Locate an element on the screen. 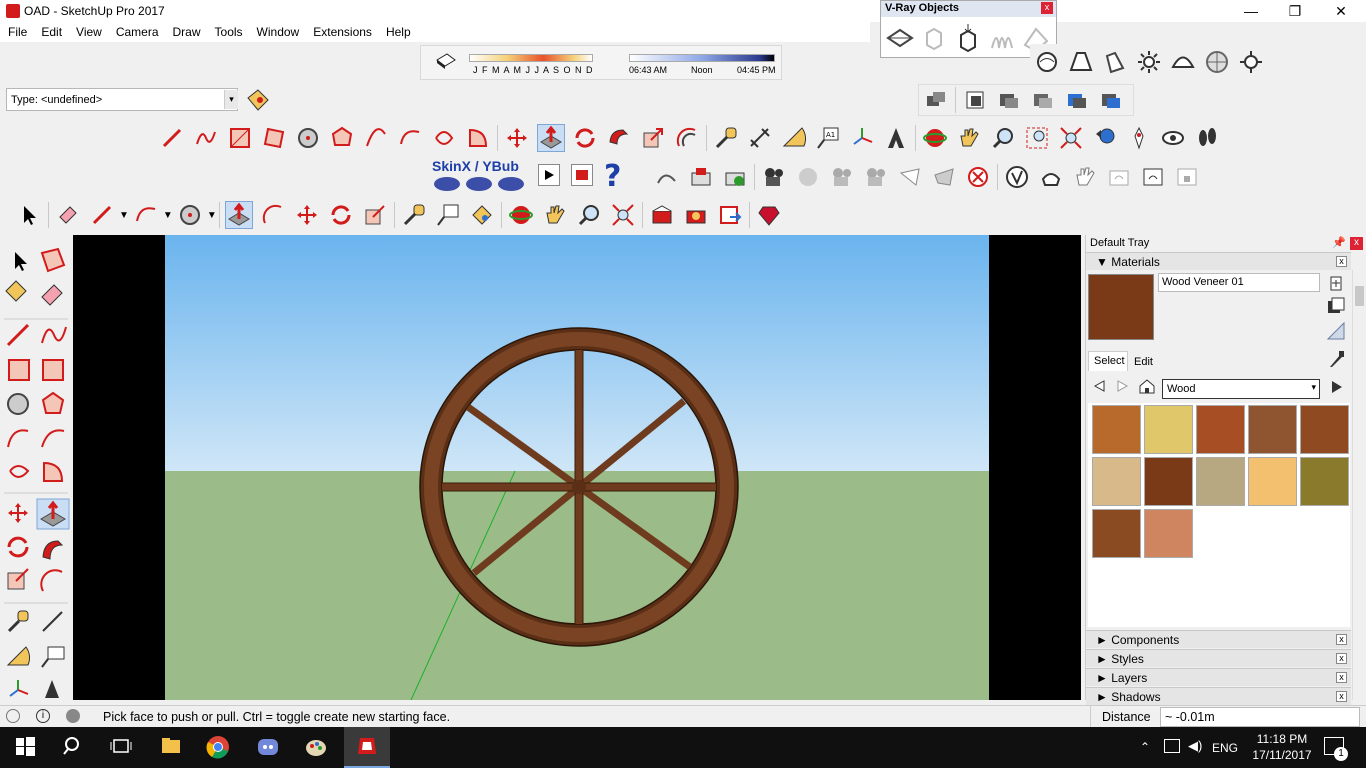 The width and height of the screenshot is (1366, 768). camera-show-frustum-lines-icon is located at coordinates (876, 177).